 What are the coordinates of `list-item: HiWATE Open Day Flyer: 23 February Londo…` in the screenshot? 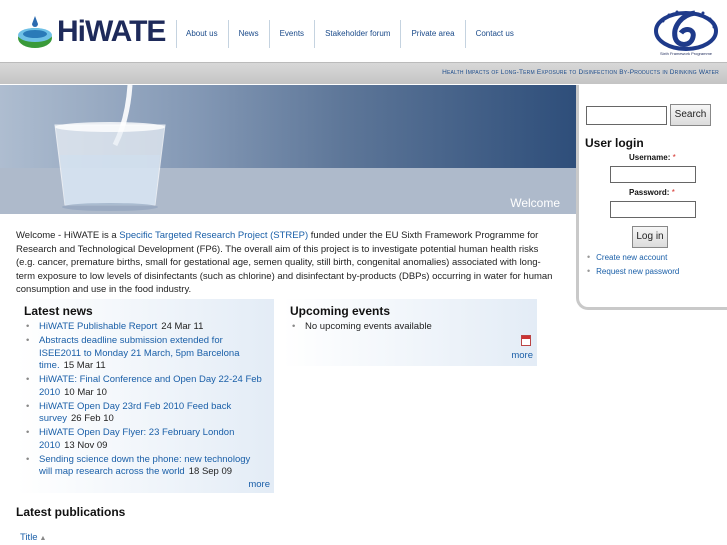 It's located at (144, 439).